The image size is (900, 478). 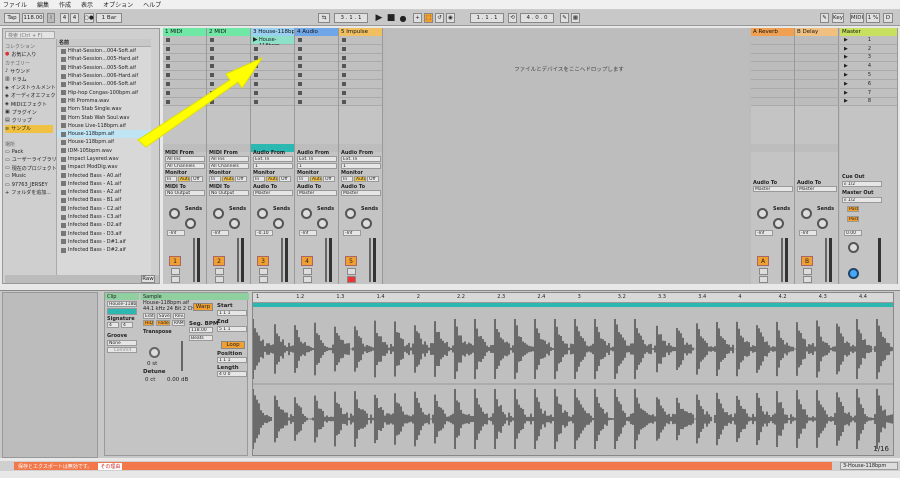 What do you see at coordinates (176, 233) in the screenshot?
I see `volume-field: -Inf` at bounding box center [176, 233].